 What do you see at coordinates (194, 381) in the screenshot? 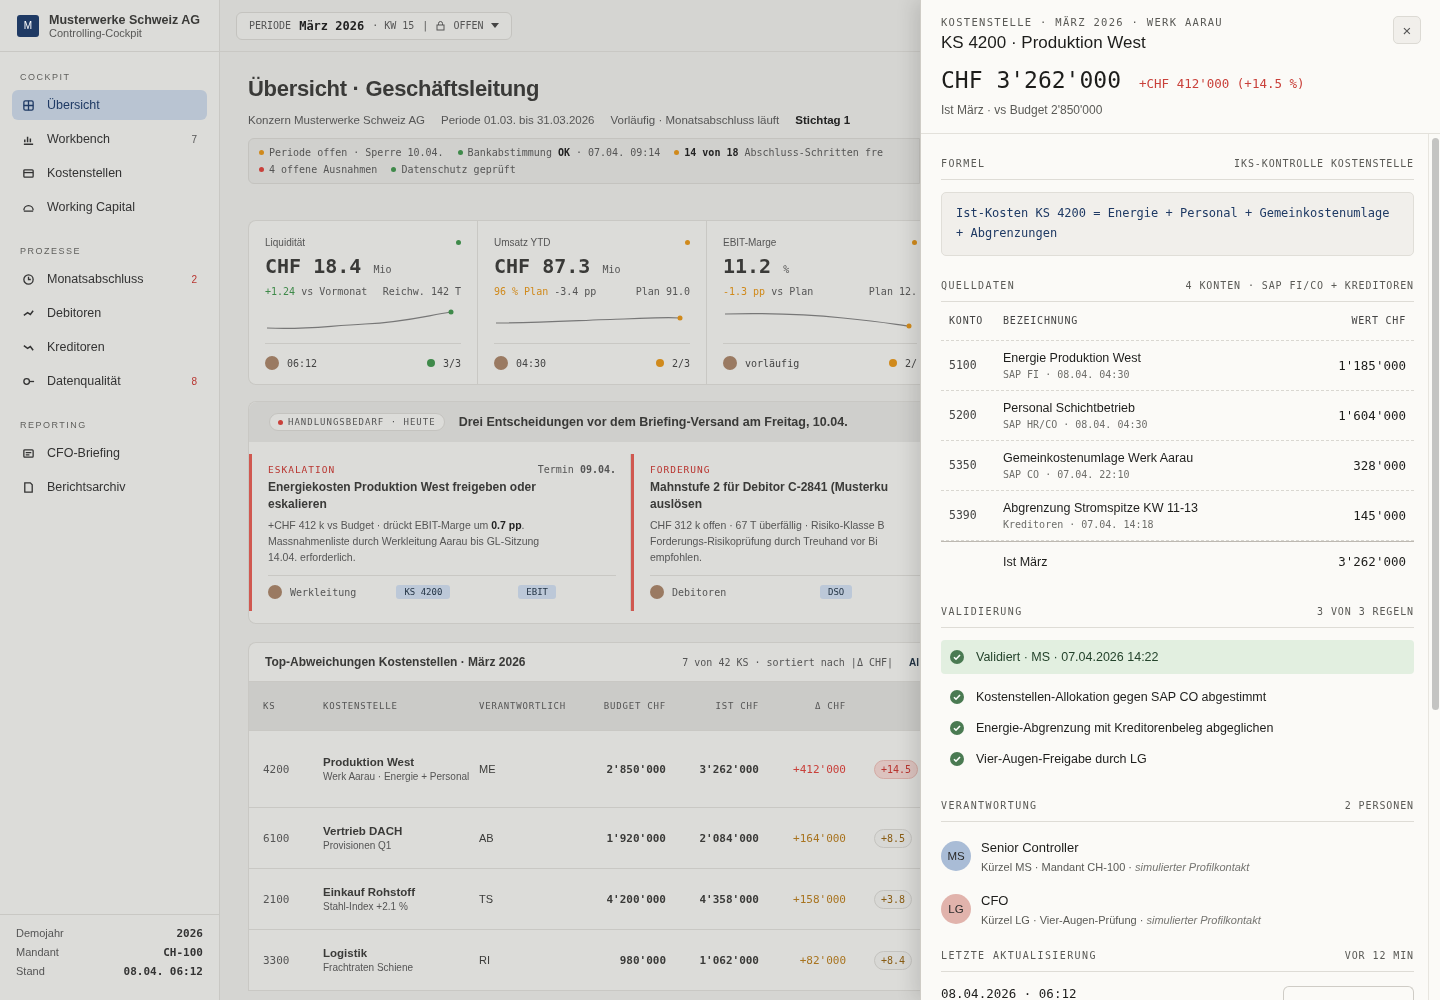
I see `count-label: 8` at bounding box center [194, 381].